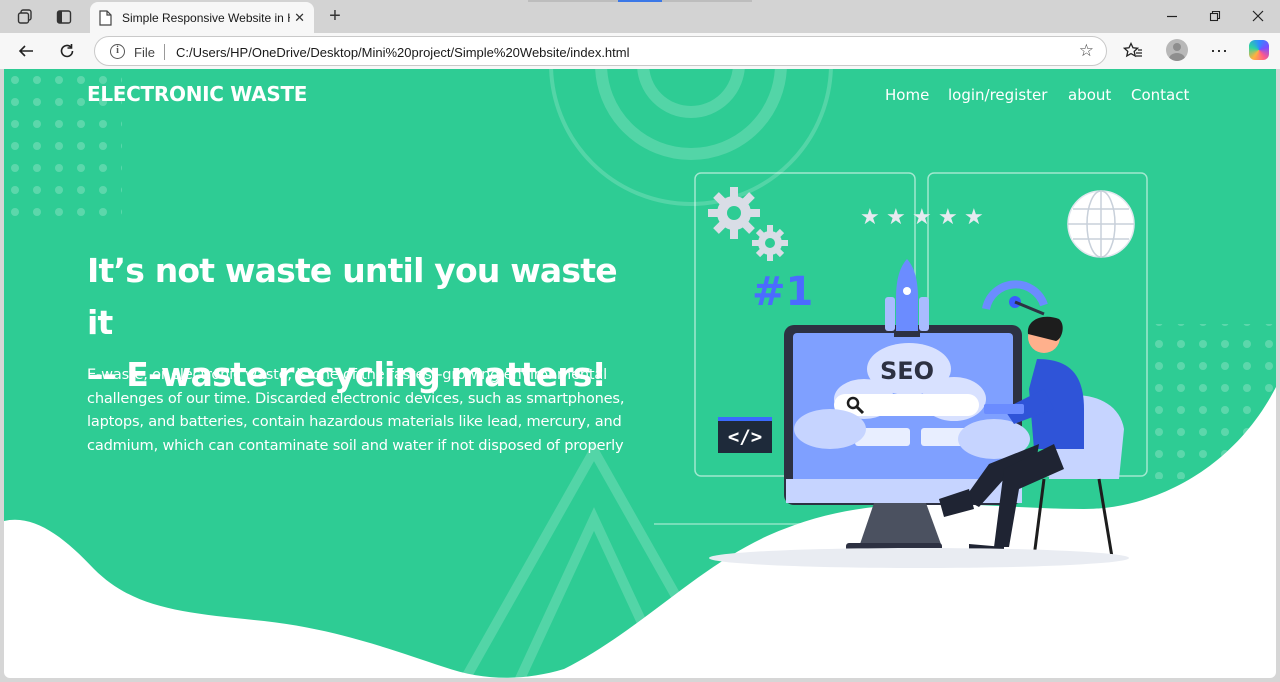  I want to click on tab-title: Simple Responsive Website in HTML, so click(206, 17).